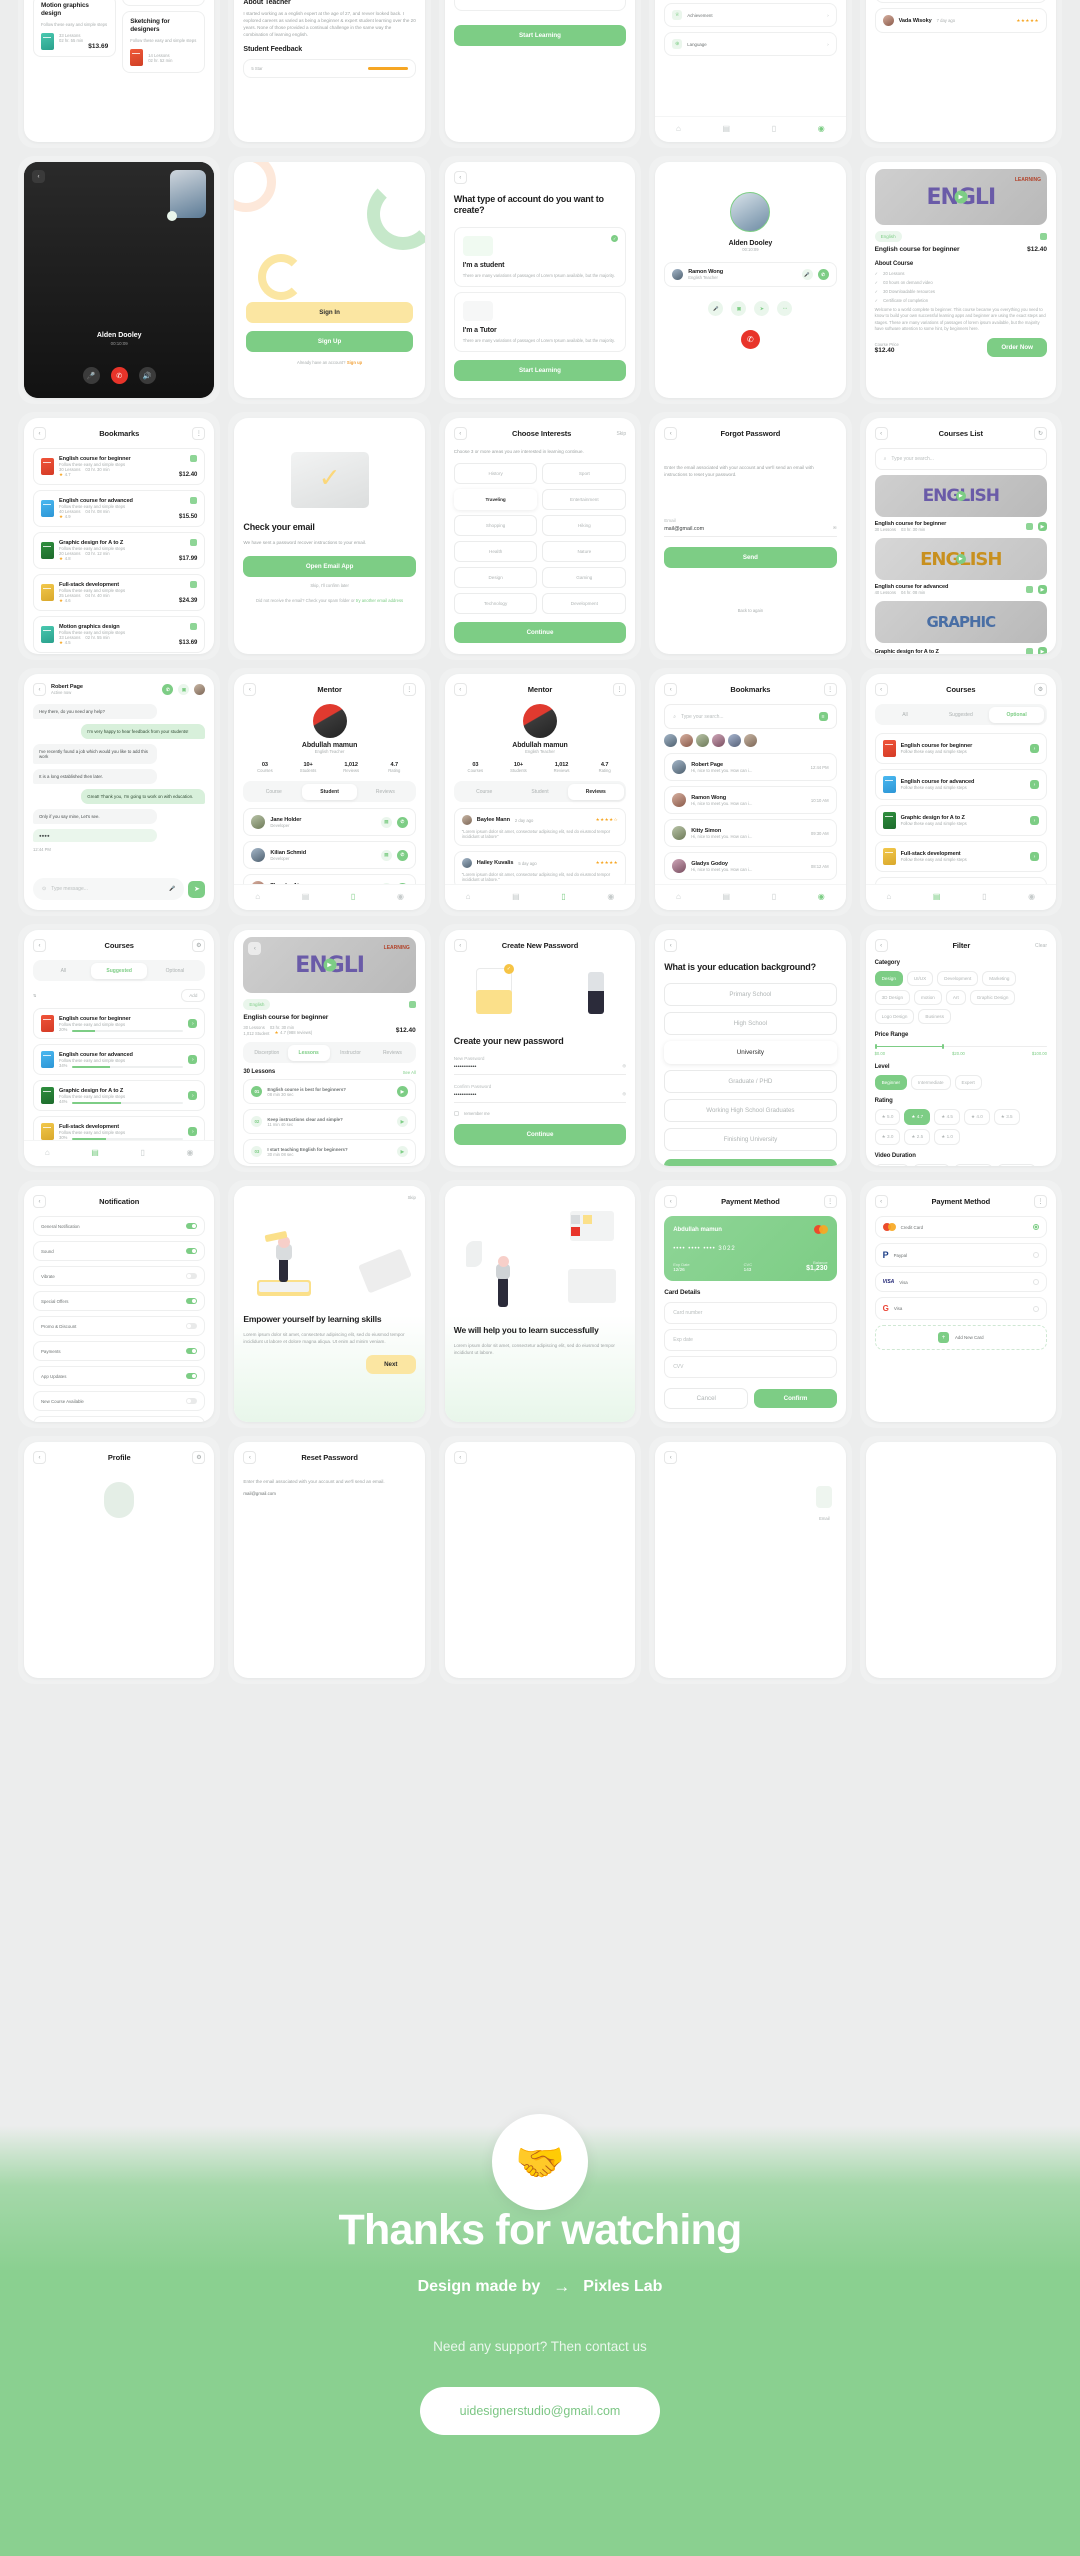 The image size is (1080, 2556). I want to click on rating-5-0: ★ 5.0, so click(887, 1117).